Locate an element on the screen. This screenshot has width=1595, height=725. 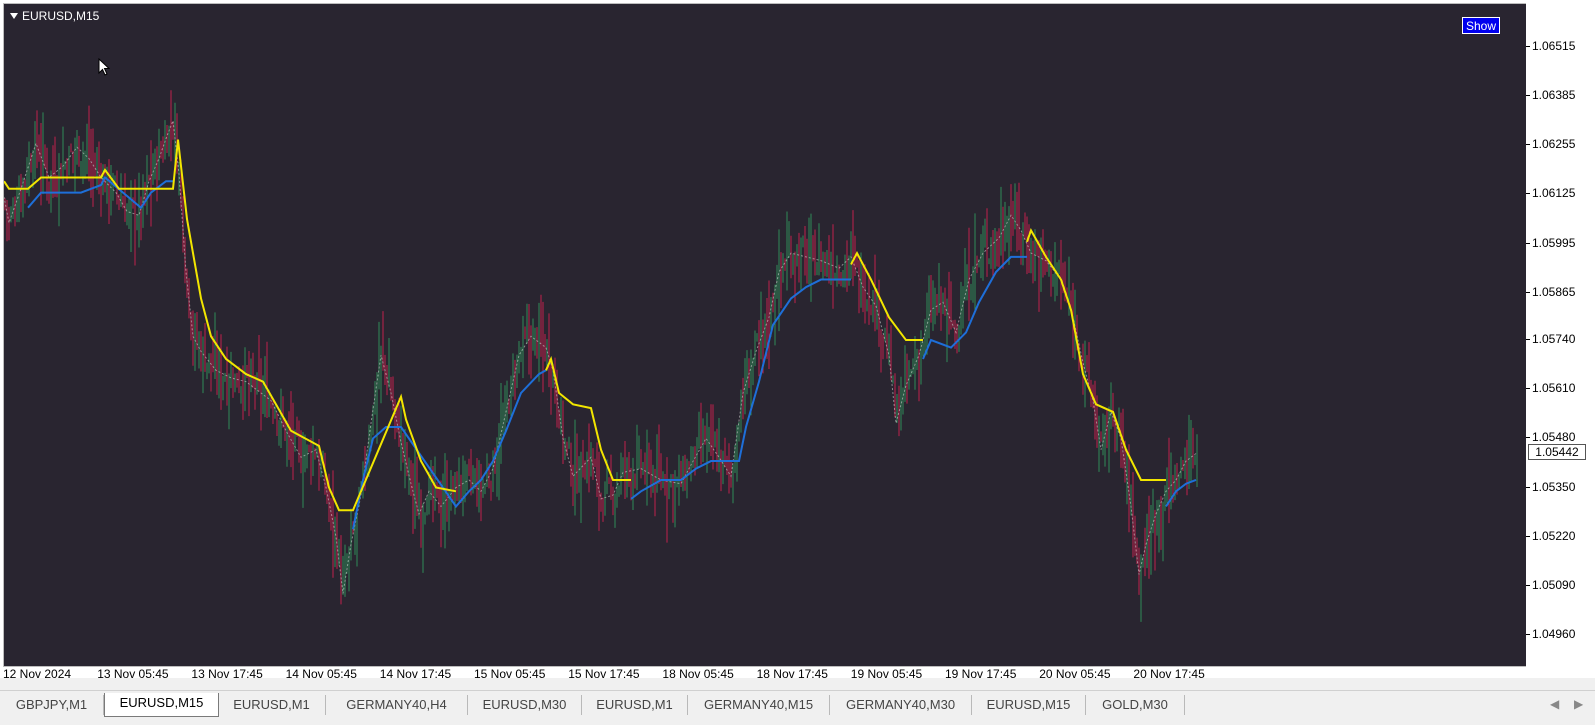
price-tick-label: 1.05220 is located at coordinates (1550, 535).